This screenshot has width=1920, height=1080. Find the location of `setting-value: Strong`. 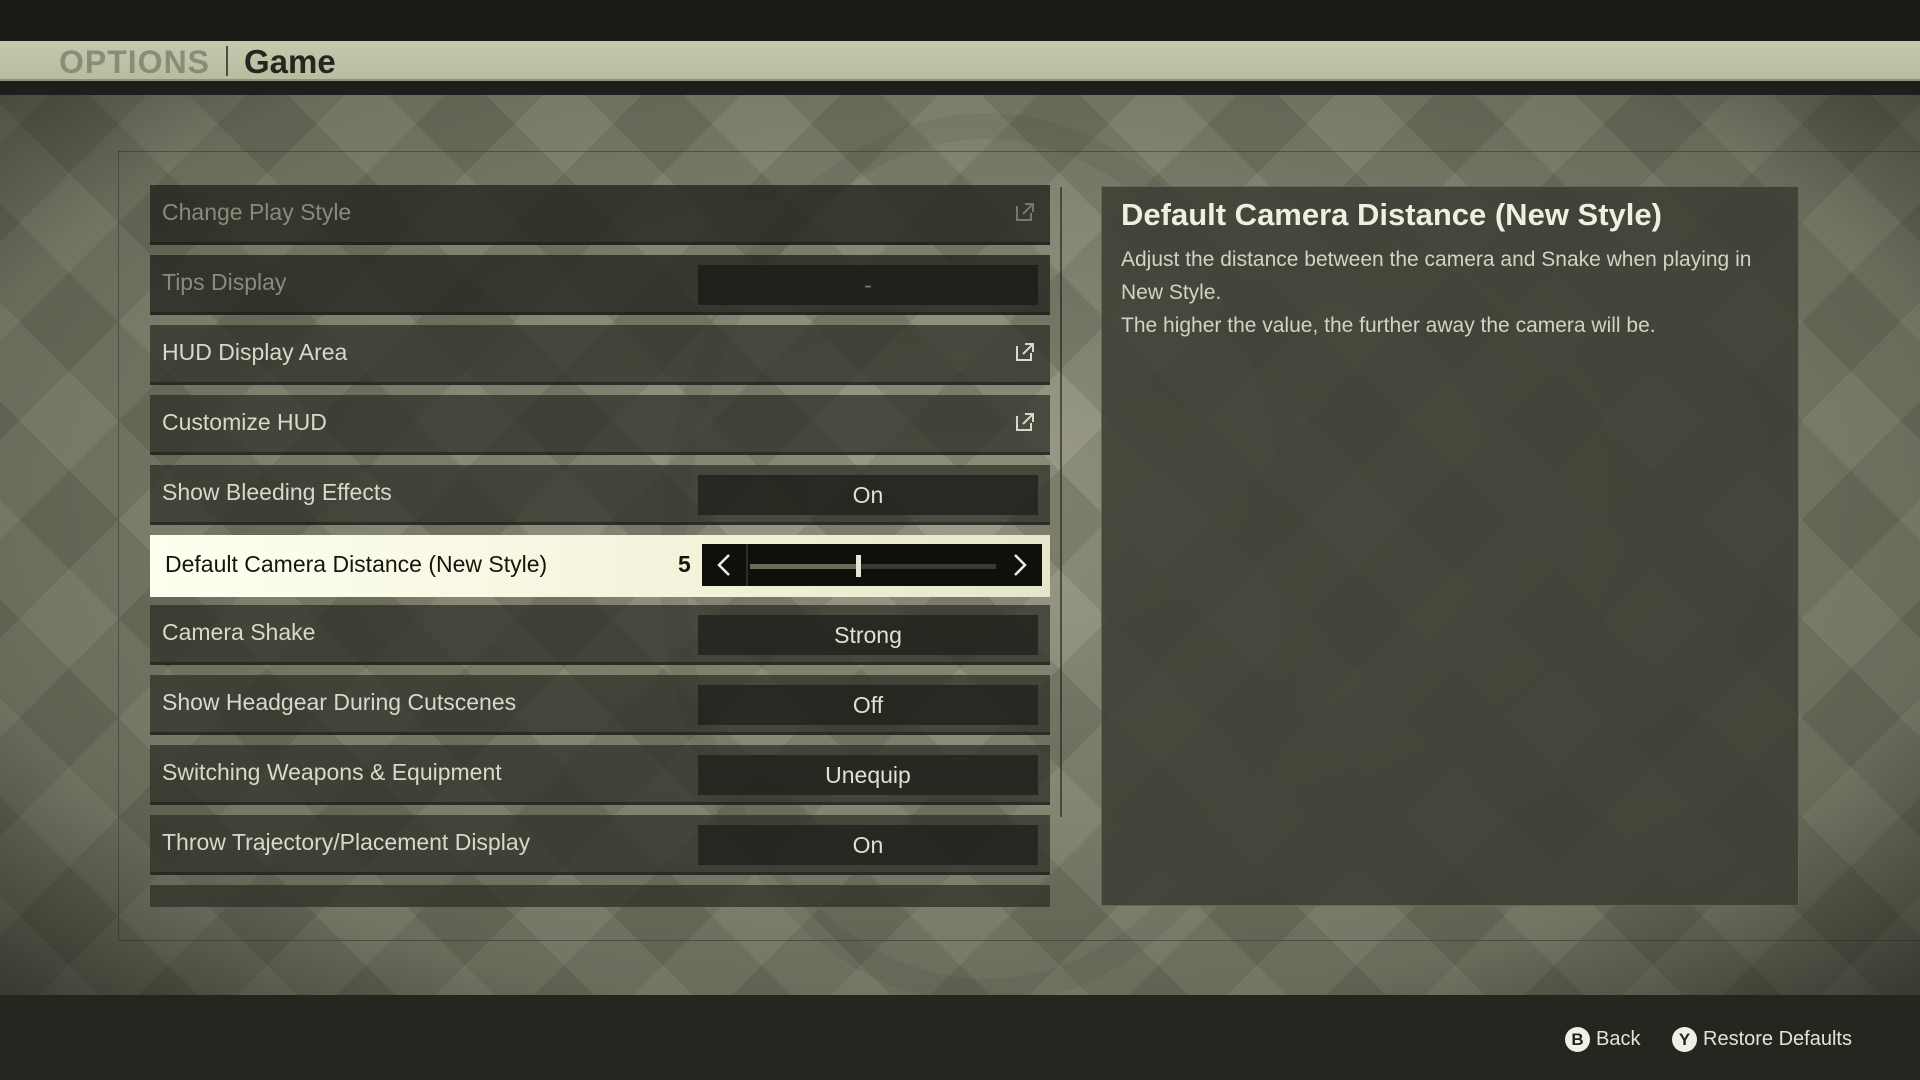

setting-value: Strong is located at coordinates (868, 635).